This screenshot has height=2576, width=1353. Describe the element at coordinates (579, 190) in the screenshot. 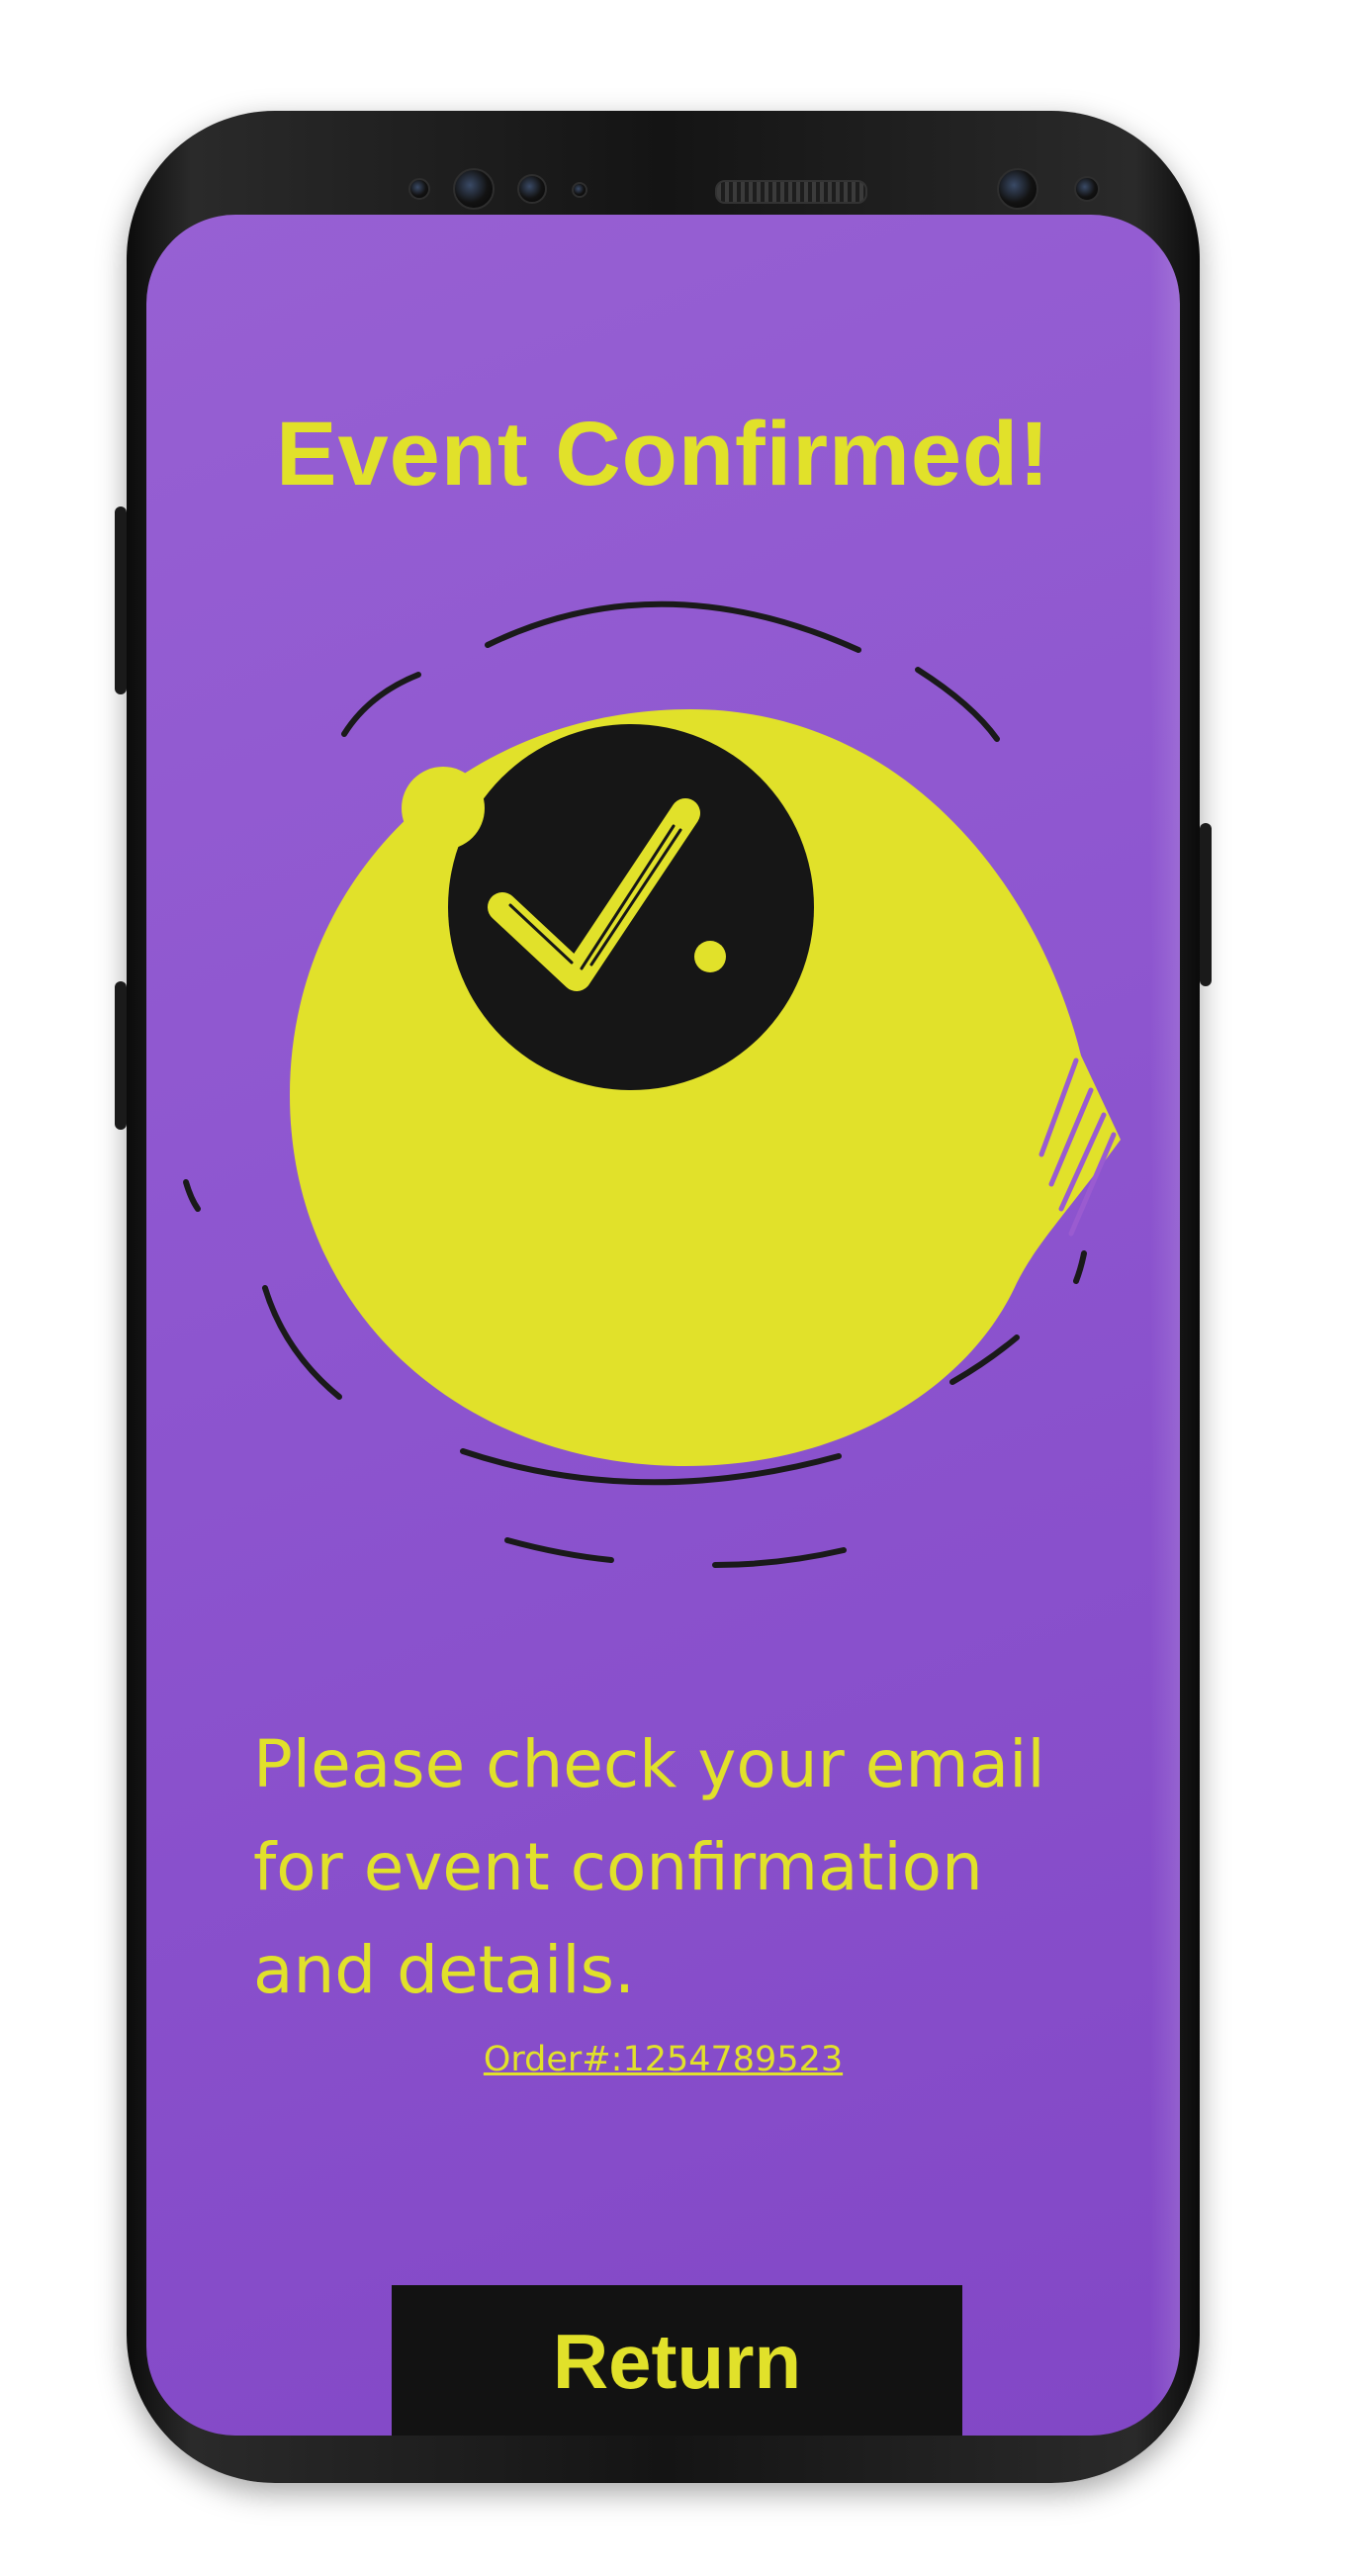

I see `light-sensor-icon` at that location.